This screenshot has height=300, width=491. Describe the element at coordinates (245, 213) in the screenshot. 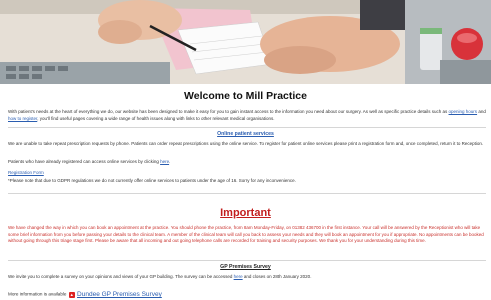

I see `important-heading: Important` at that location.